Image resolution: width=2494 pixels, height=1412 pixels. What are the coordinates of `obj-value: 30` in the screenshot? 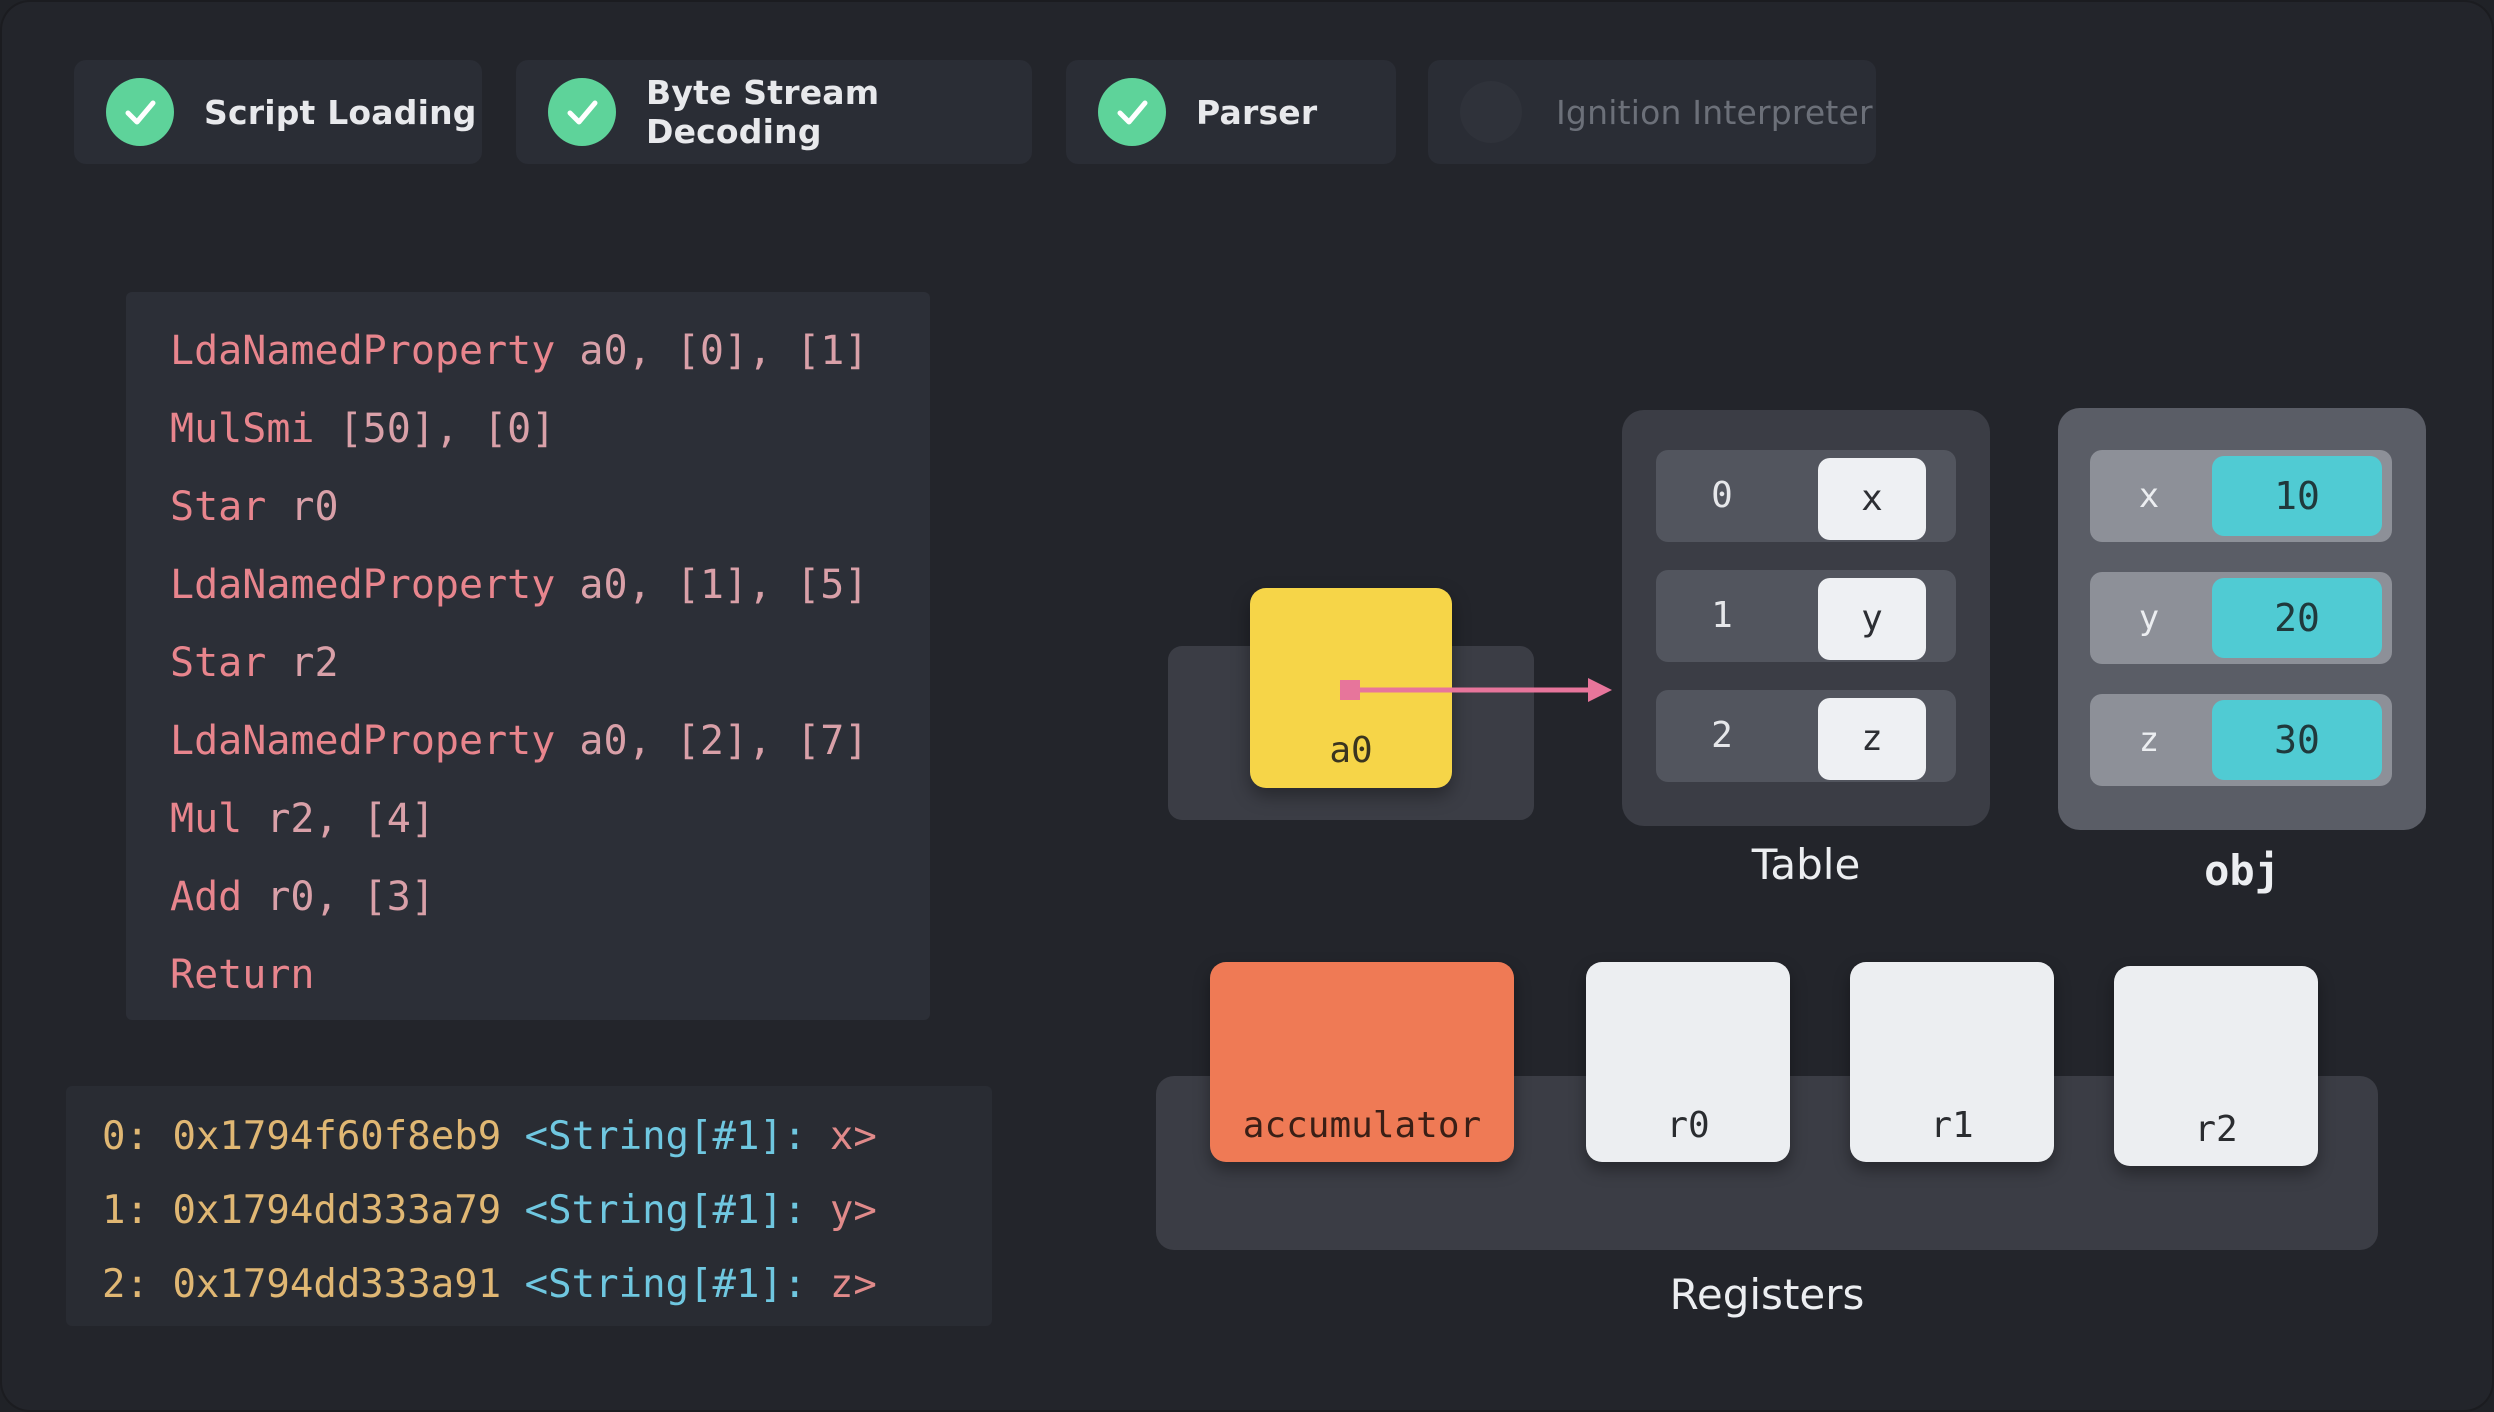 It's located at (2297, 740).